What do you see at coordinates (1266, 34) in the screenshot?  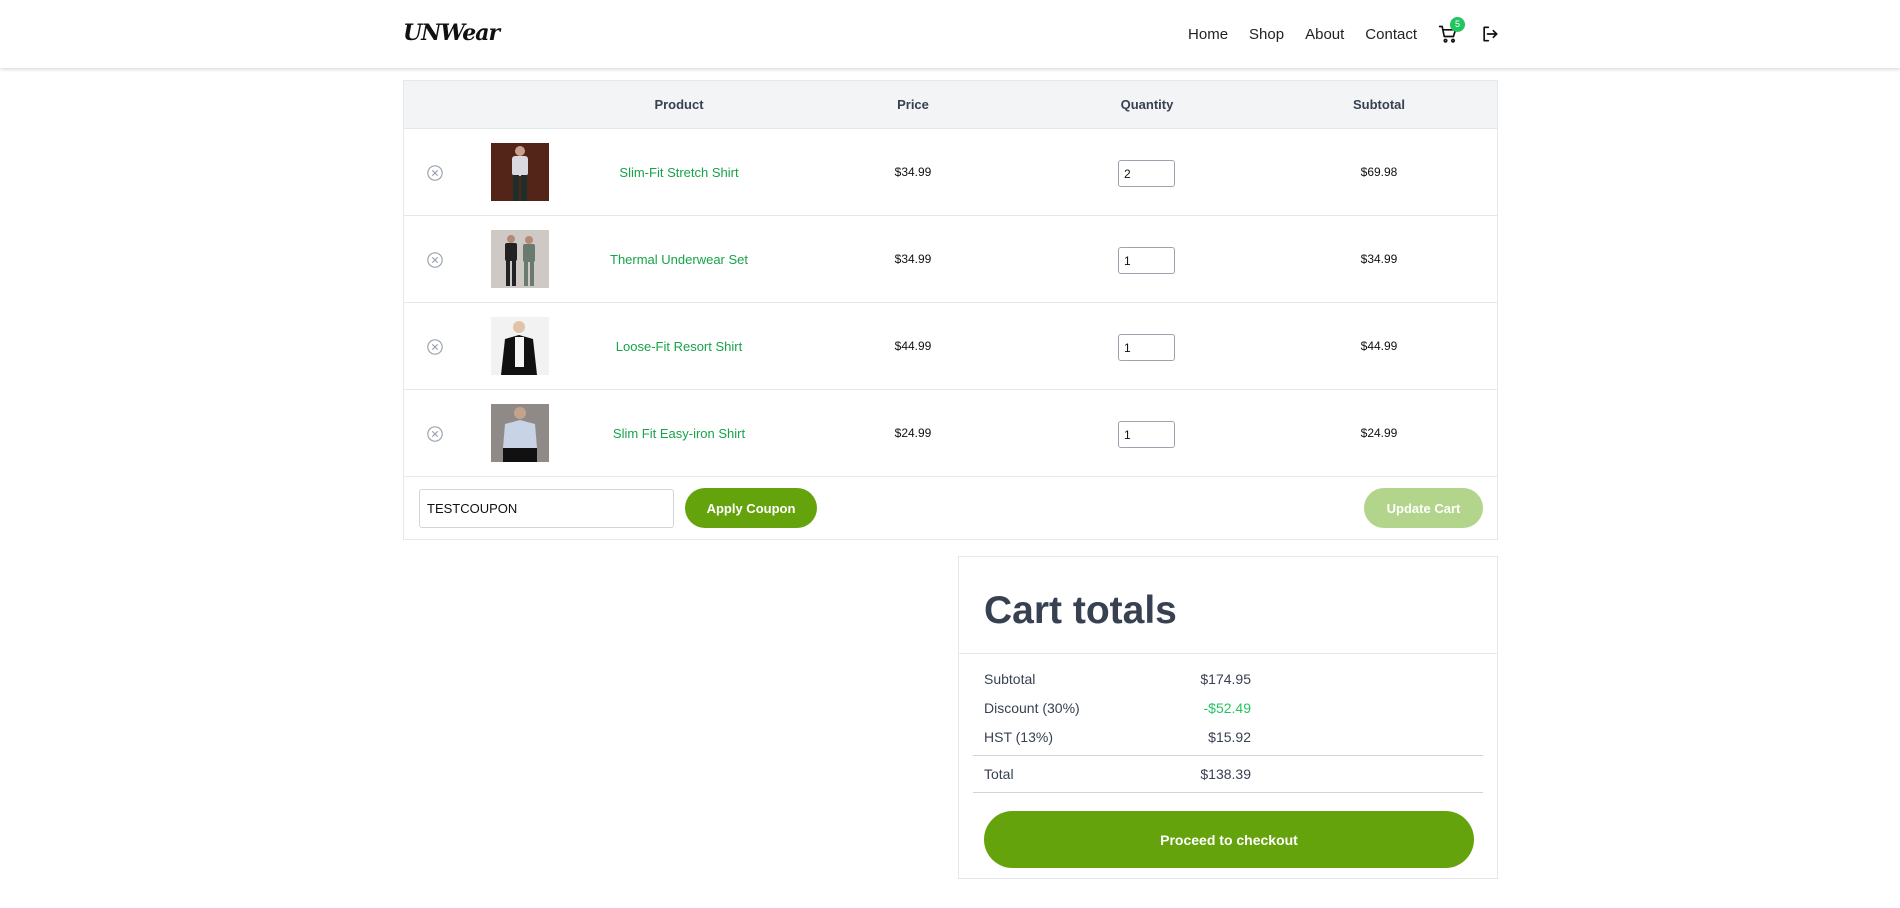 I see `nav-shop: Shop` at bounding box center [1266, 34].